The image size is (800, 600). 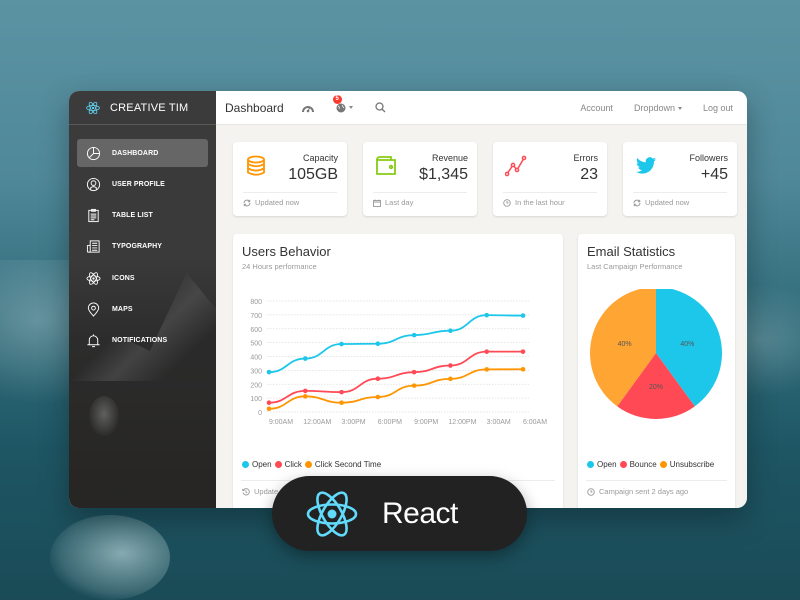 I want to click on twitter-icon, so click(x=646, y=165).